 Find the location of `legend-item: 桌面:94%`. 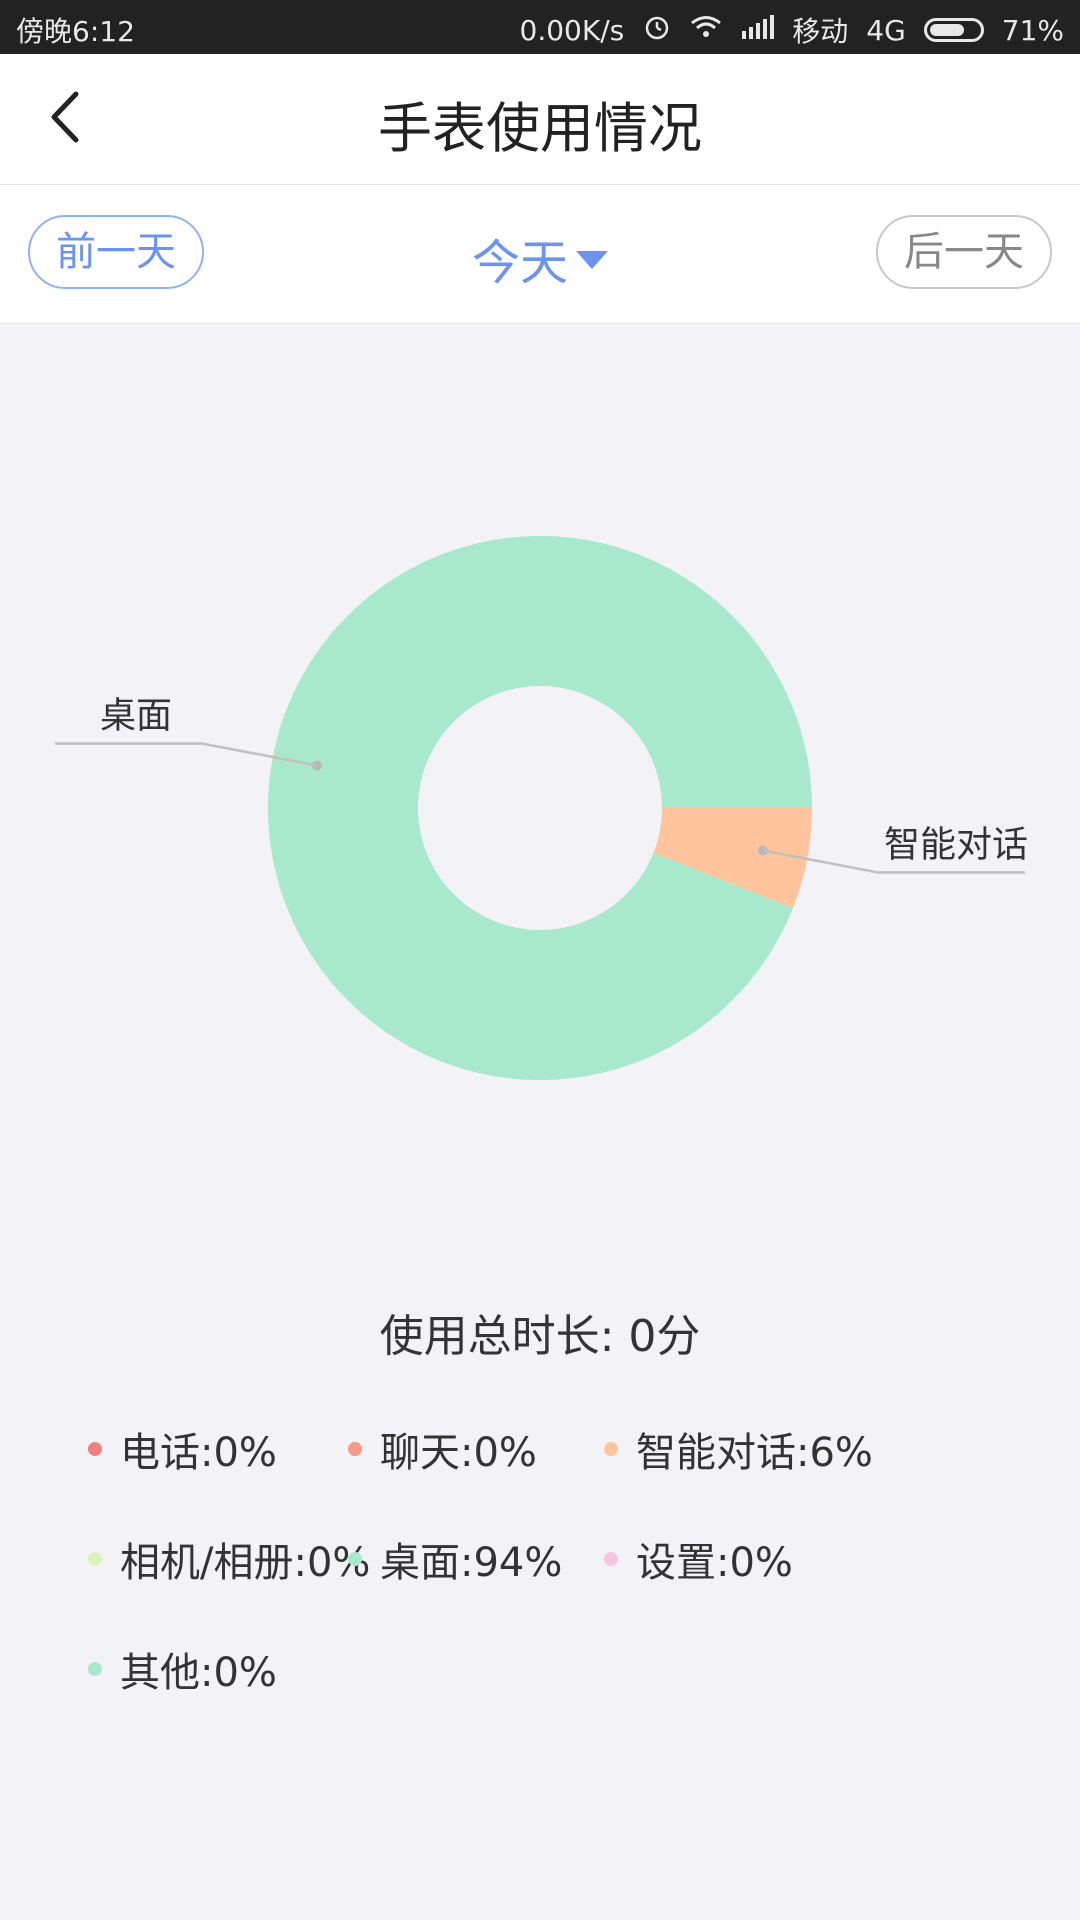

legend-item: 桌面:94% is located at coordinates (455, 1559).